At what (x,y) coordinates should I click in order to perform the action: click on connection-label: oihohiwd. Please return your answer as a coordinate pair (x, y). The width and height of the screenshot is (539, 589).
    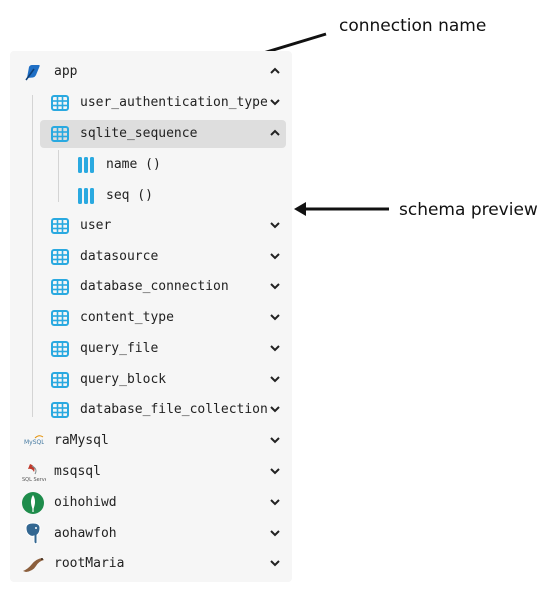
    Looking at the image, I should click on (85, 502).